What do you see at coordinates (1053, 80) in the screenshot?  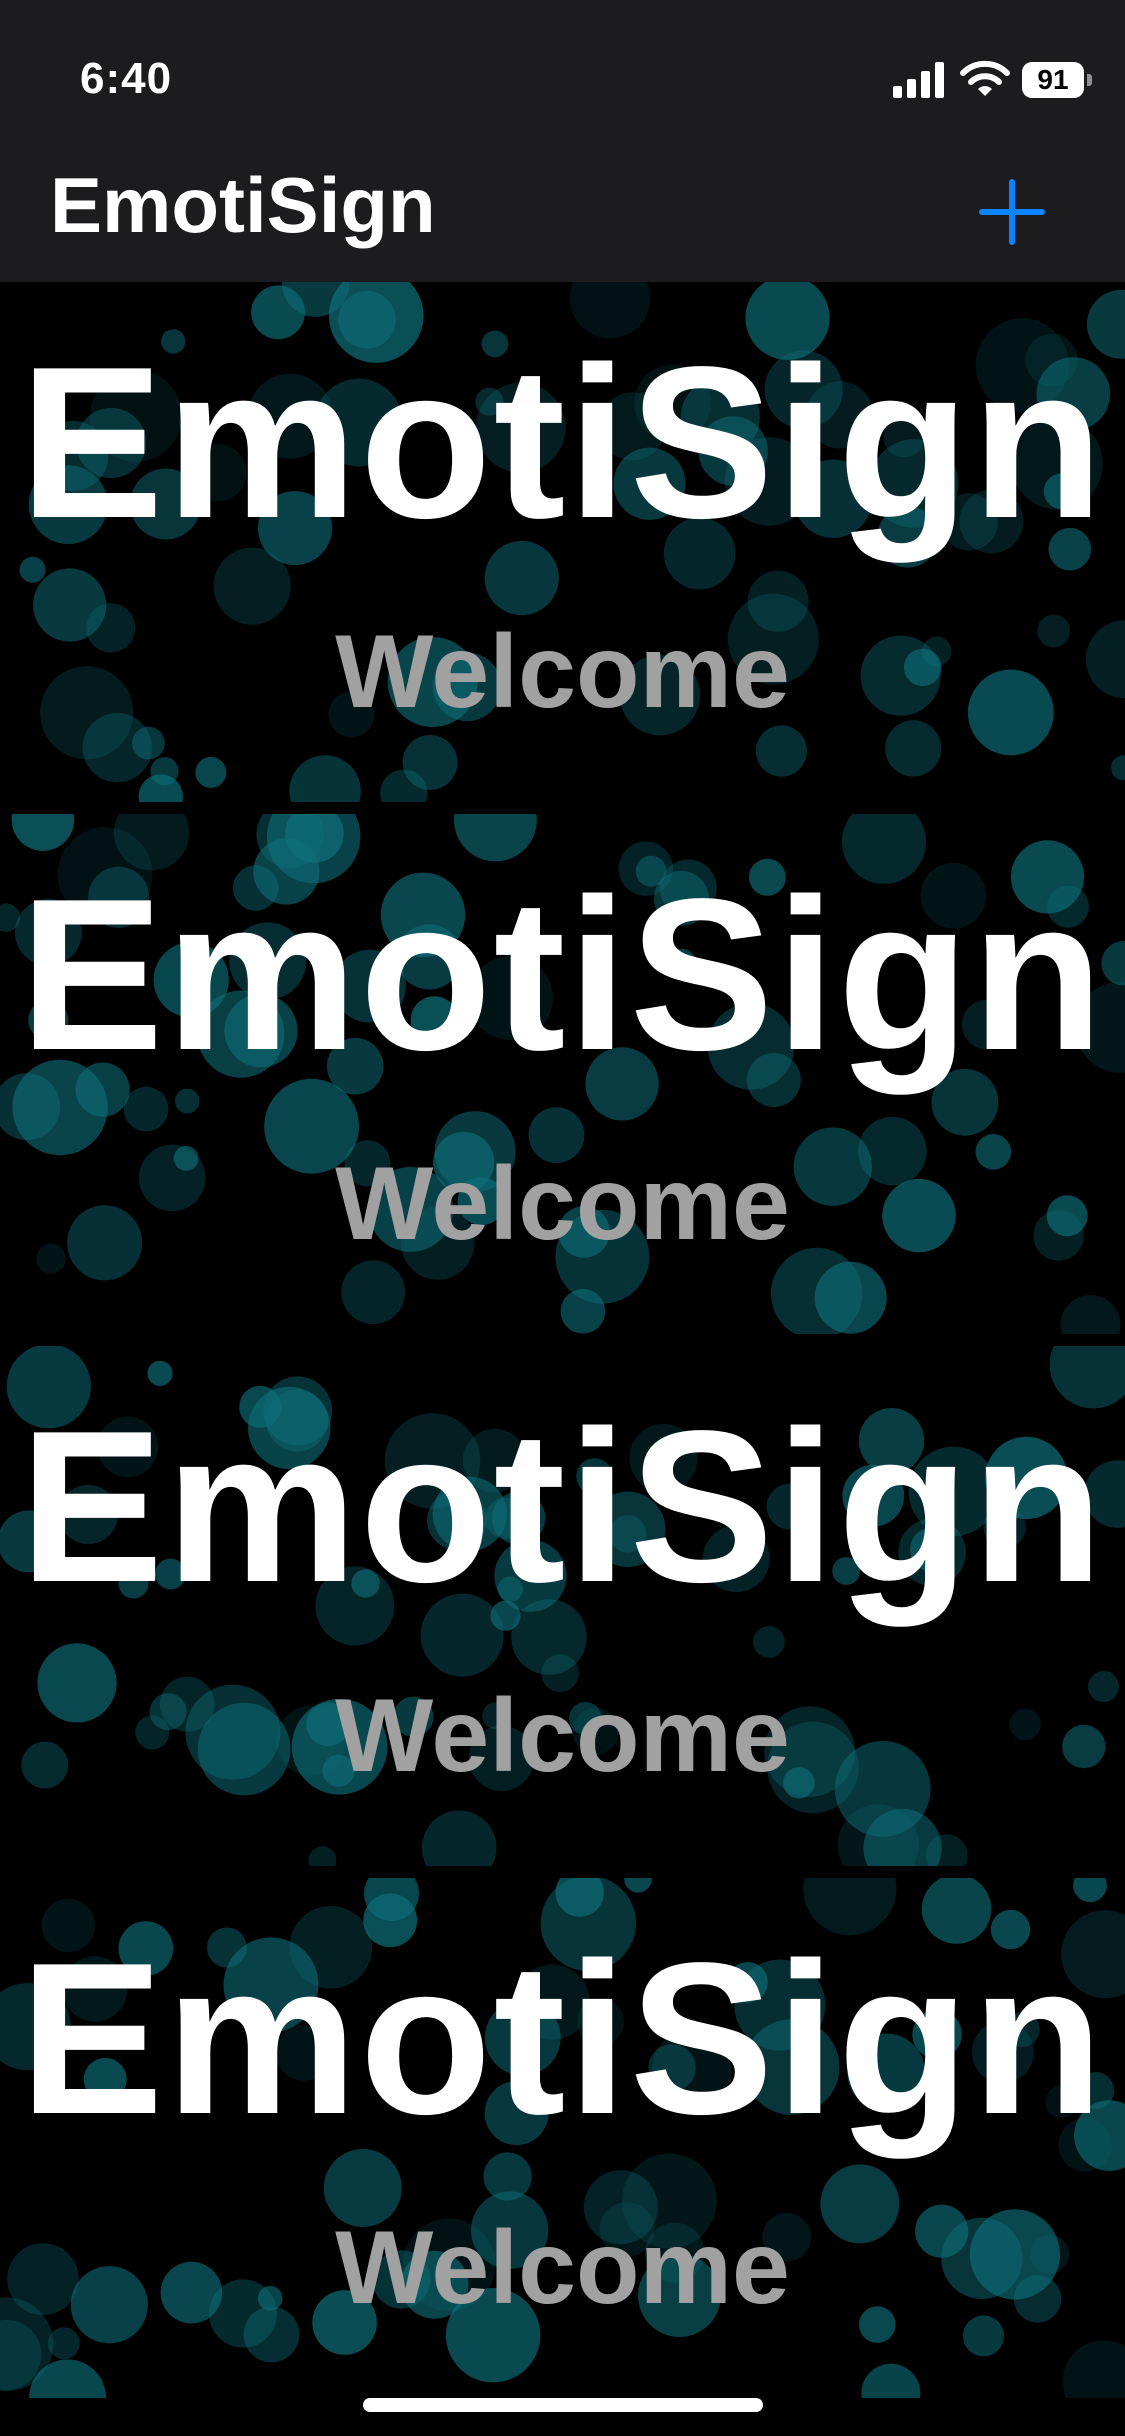 I see `battery-level: 91` at bounding box center [1053, 80].